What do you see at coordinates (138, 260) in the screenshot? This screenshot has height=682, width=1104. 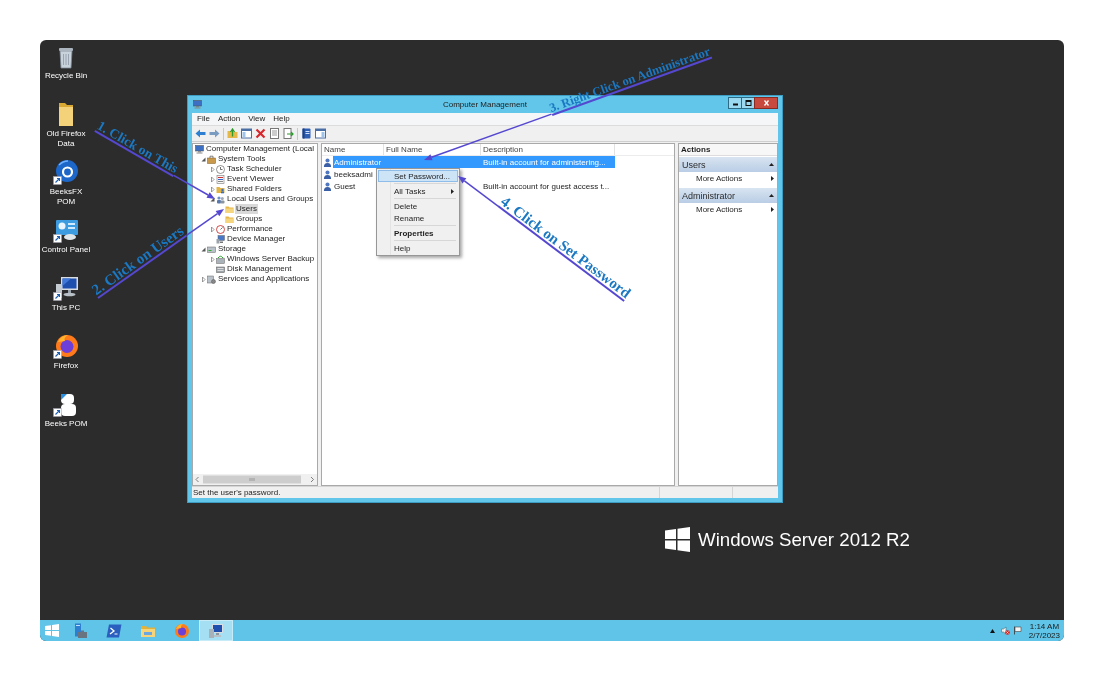 I see `annotation-text: 2. Click on Users` at bounding box center [138, 260].